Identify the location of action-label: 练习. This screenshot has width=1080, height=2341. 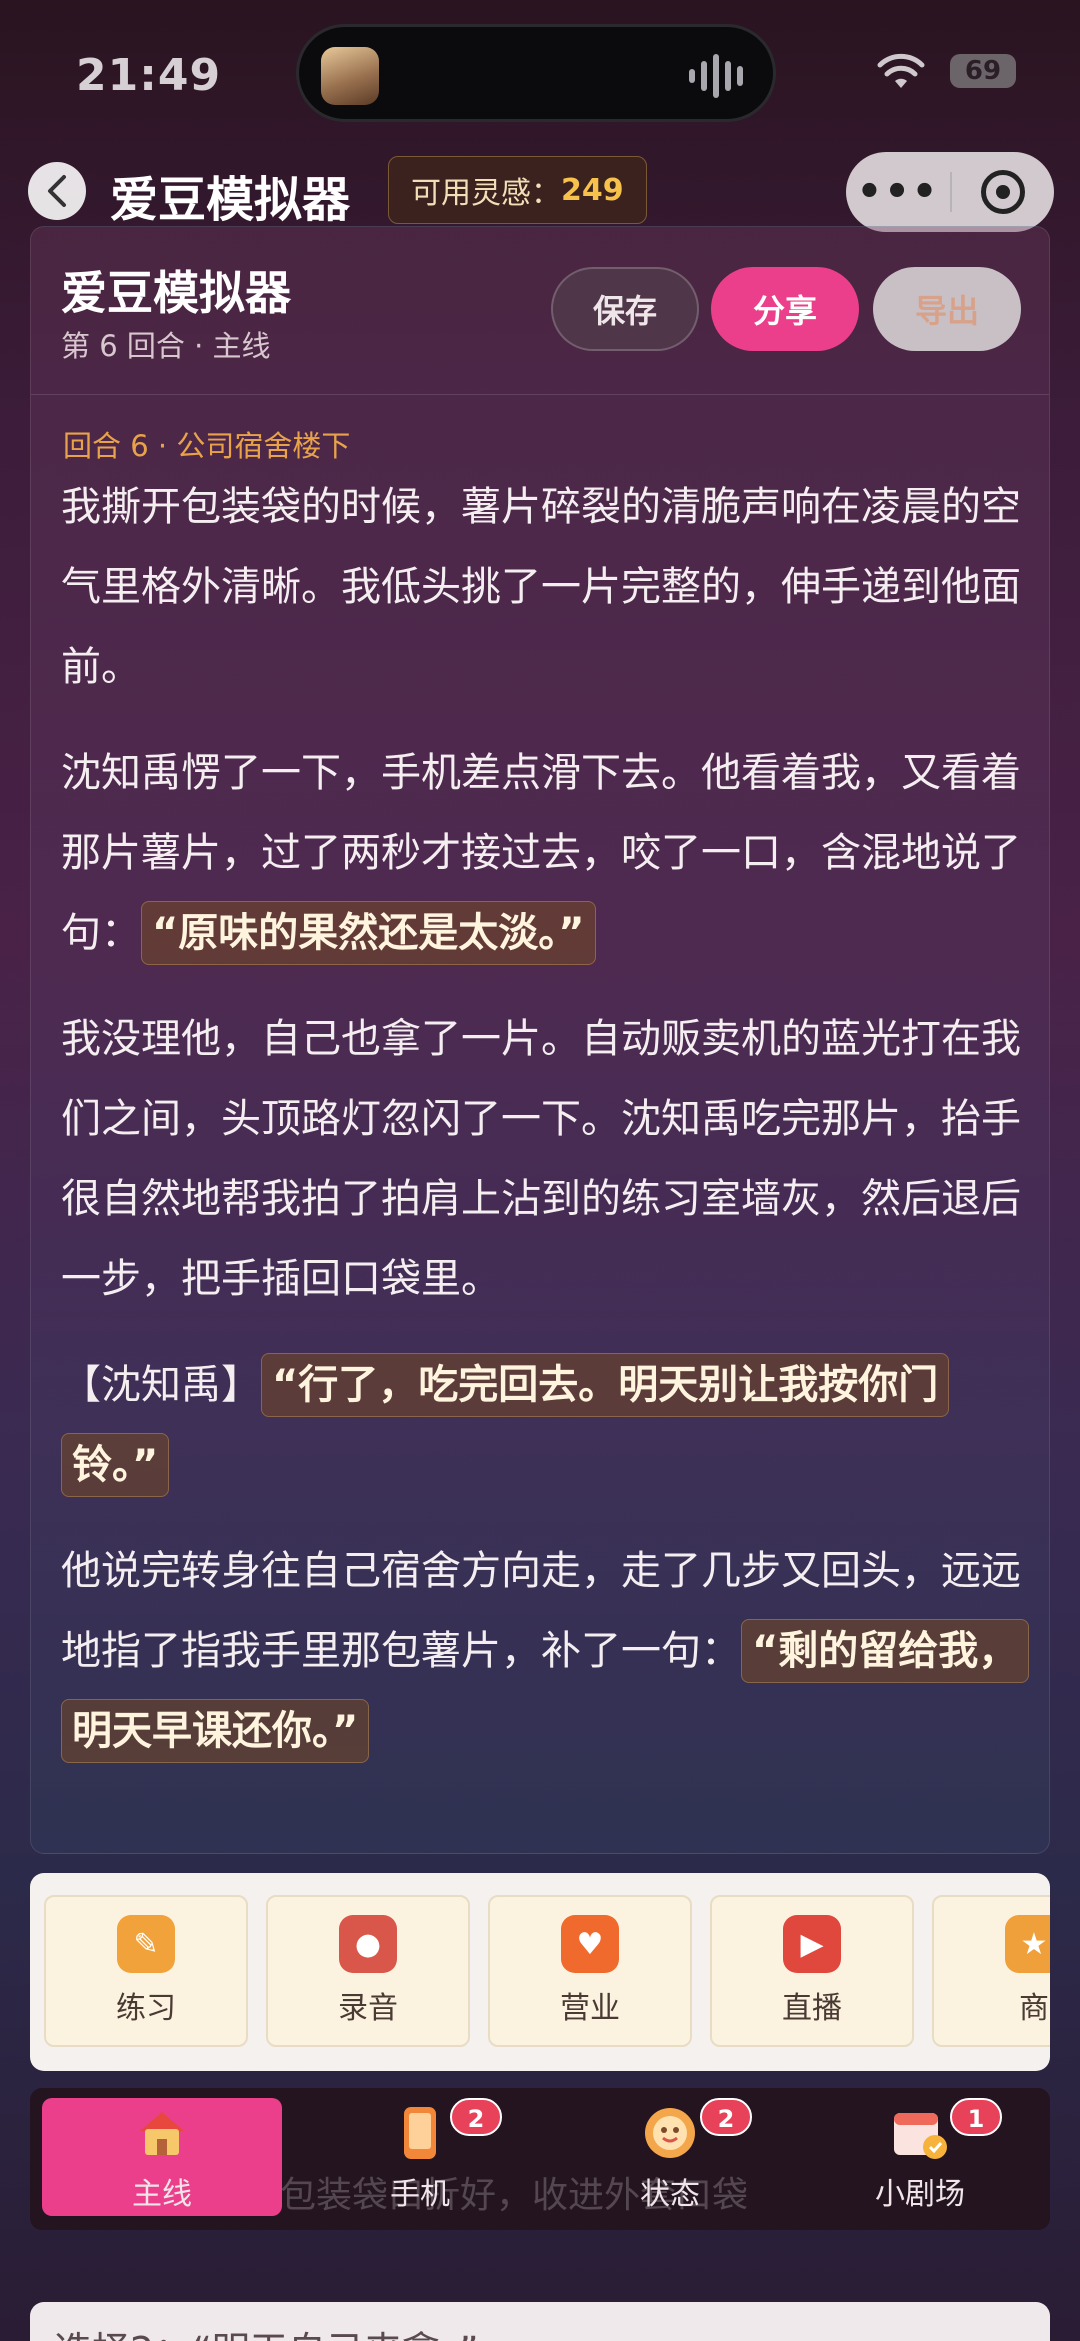
(146, 2008).